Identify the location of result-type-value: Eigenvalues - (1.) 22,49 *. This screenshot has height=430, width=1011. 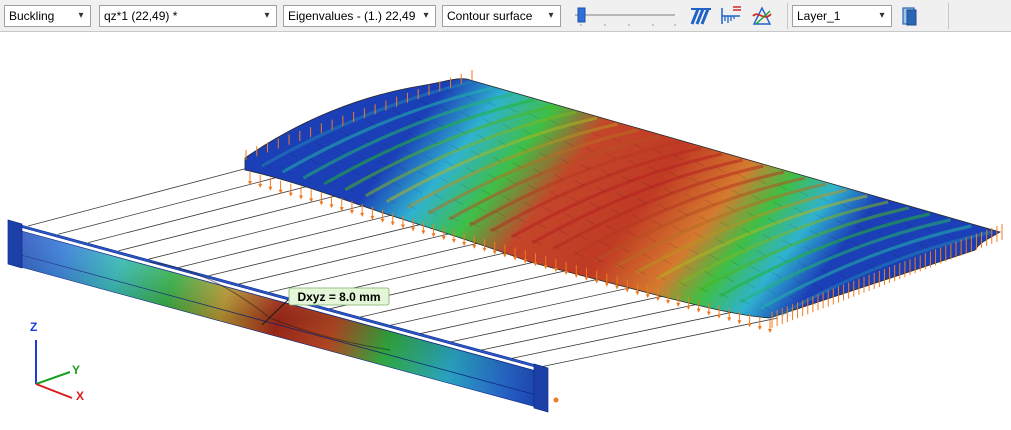
(352, 16).